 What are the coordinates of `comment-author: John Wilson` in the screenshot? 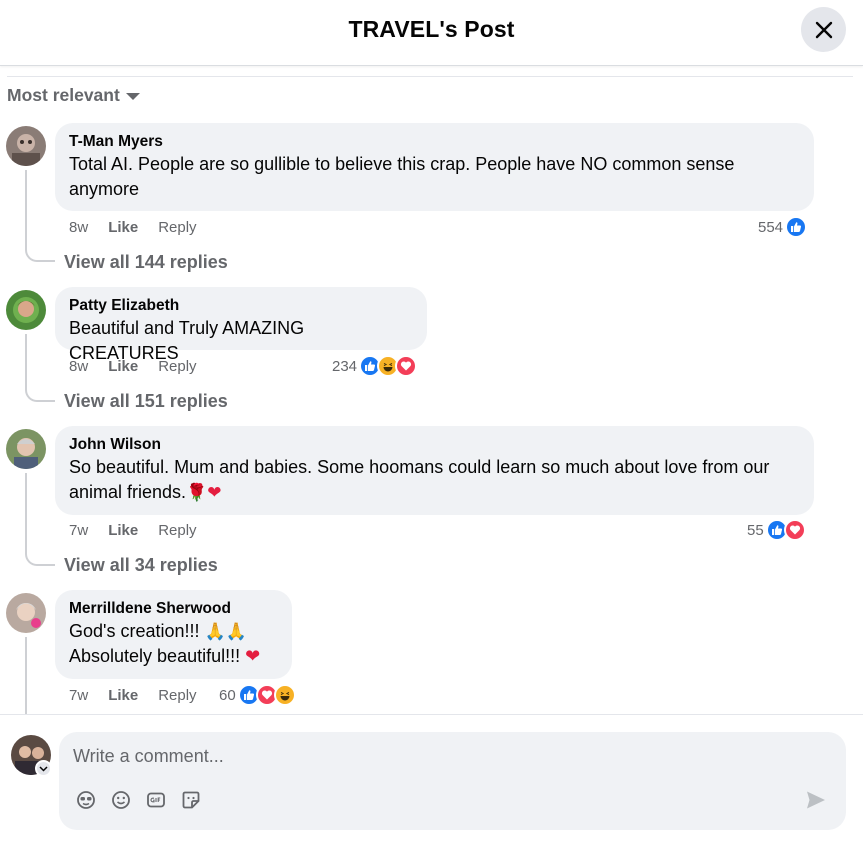 It's located at (434, 445).